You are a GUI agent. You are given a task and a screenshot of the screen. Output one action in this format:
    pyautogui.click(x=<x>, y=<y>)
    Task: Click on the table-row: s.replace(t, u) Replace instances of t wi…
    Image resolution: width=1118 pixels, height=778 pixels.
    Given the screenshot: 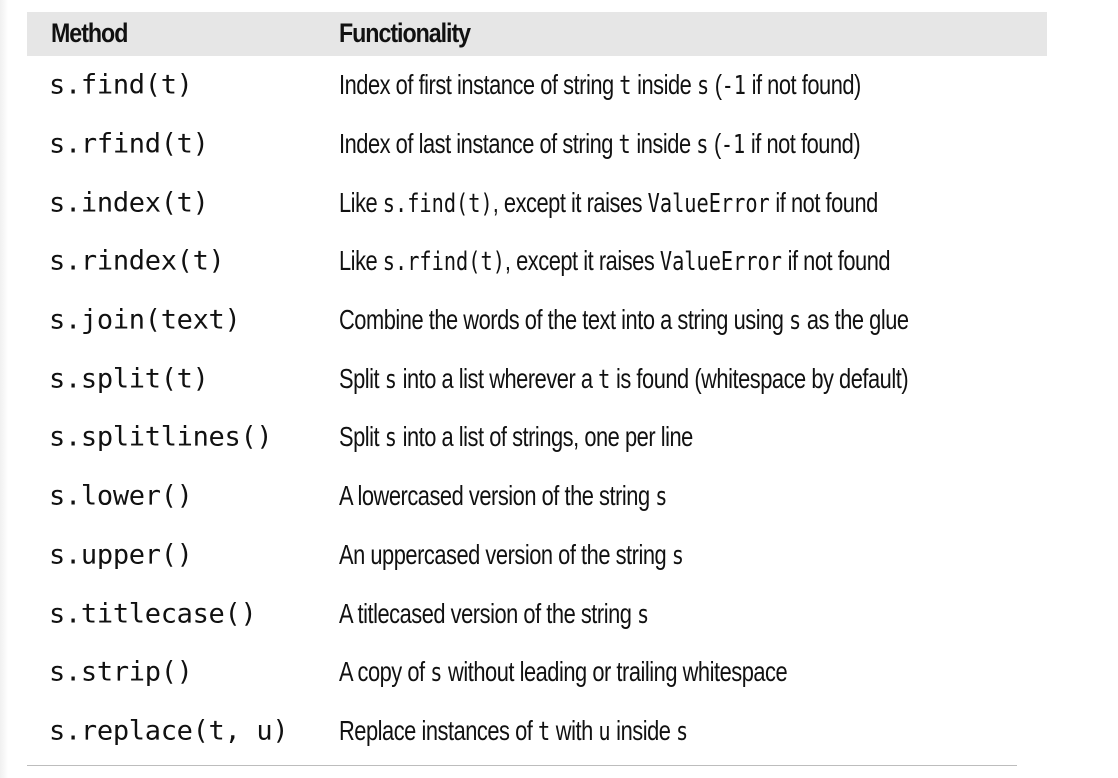 What is the action you would take?
    pyautogui.click(x=537, y=731)
    